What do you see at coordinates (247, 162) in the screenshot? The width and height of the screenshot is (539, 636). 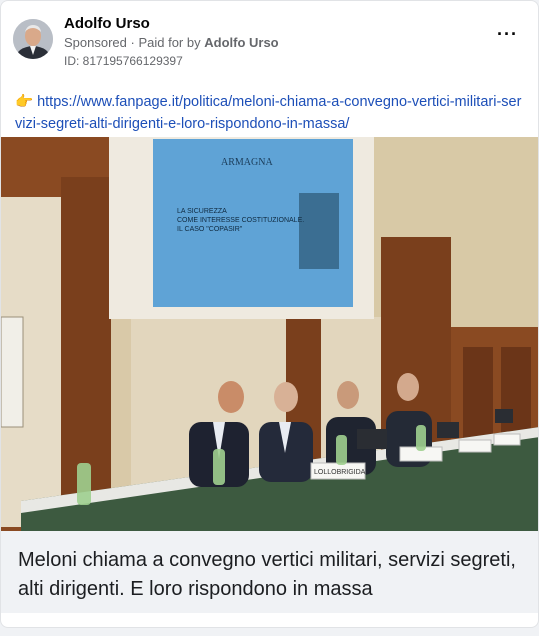 I see `screen-logo: ARMAGNA` at bounding box center [247, 162].